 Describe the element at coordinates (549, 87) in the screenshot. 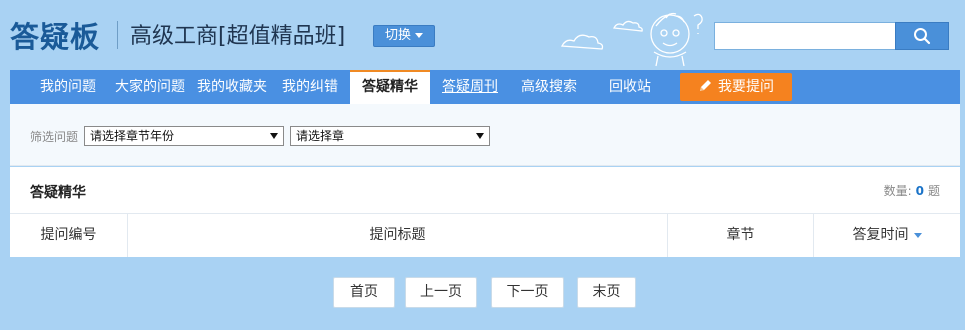

I see `nav-advanced-search: 高级搜索` at that location.